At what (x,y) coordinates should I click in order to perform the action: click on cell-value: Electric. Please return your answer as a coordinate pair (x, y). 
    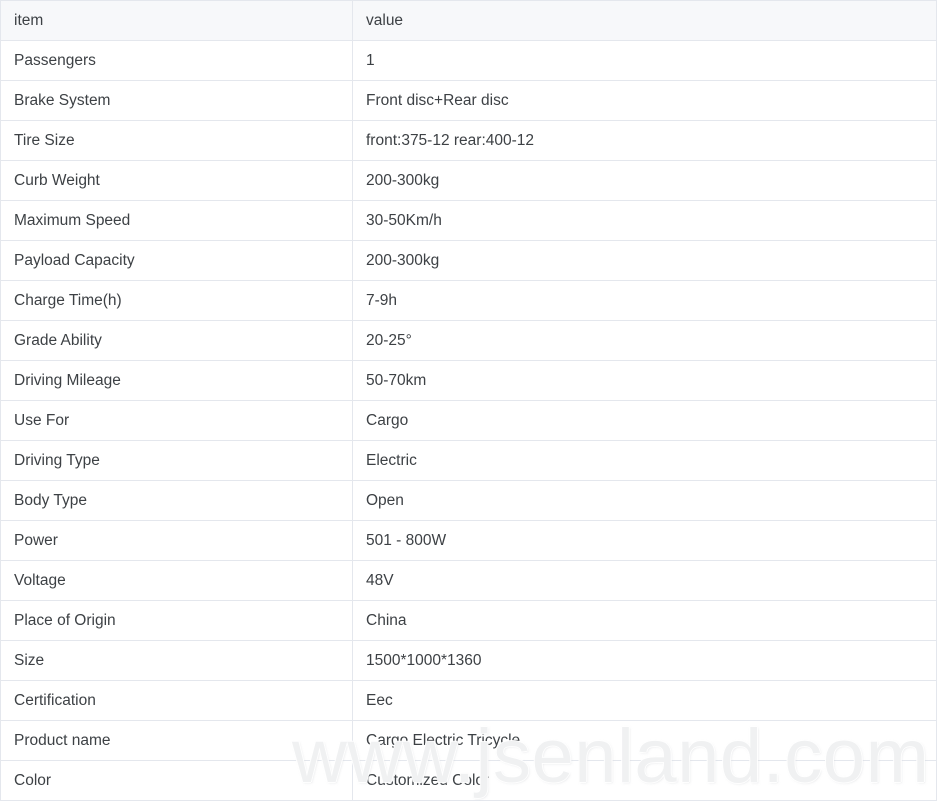
    Looking at the image, I should click on (644, 460).